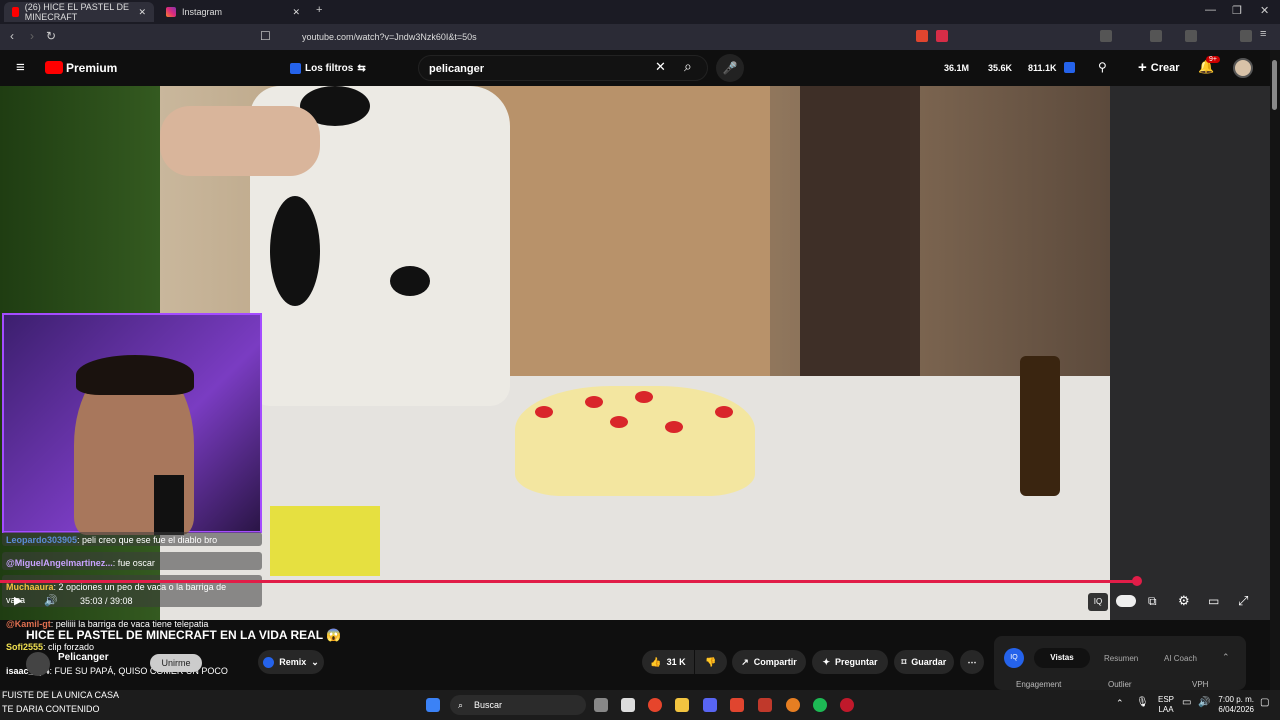  Describe the element at coordinates (1136, 581) in the screenshot. I see `progress-scrubber` at that location.